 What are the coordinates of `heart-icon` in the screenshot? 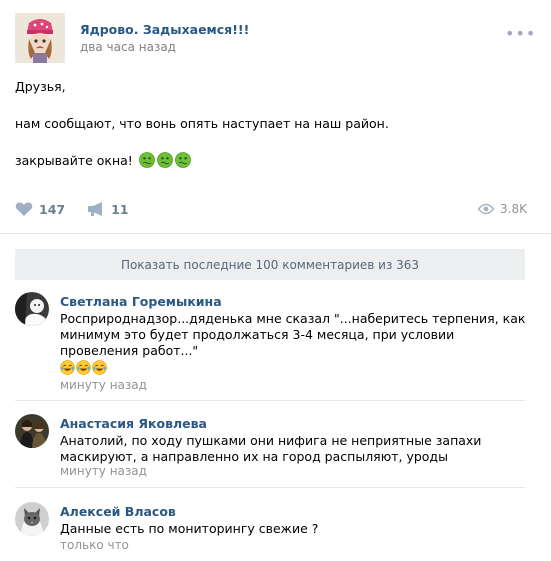 It's located at (24, 209).